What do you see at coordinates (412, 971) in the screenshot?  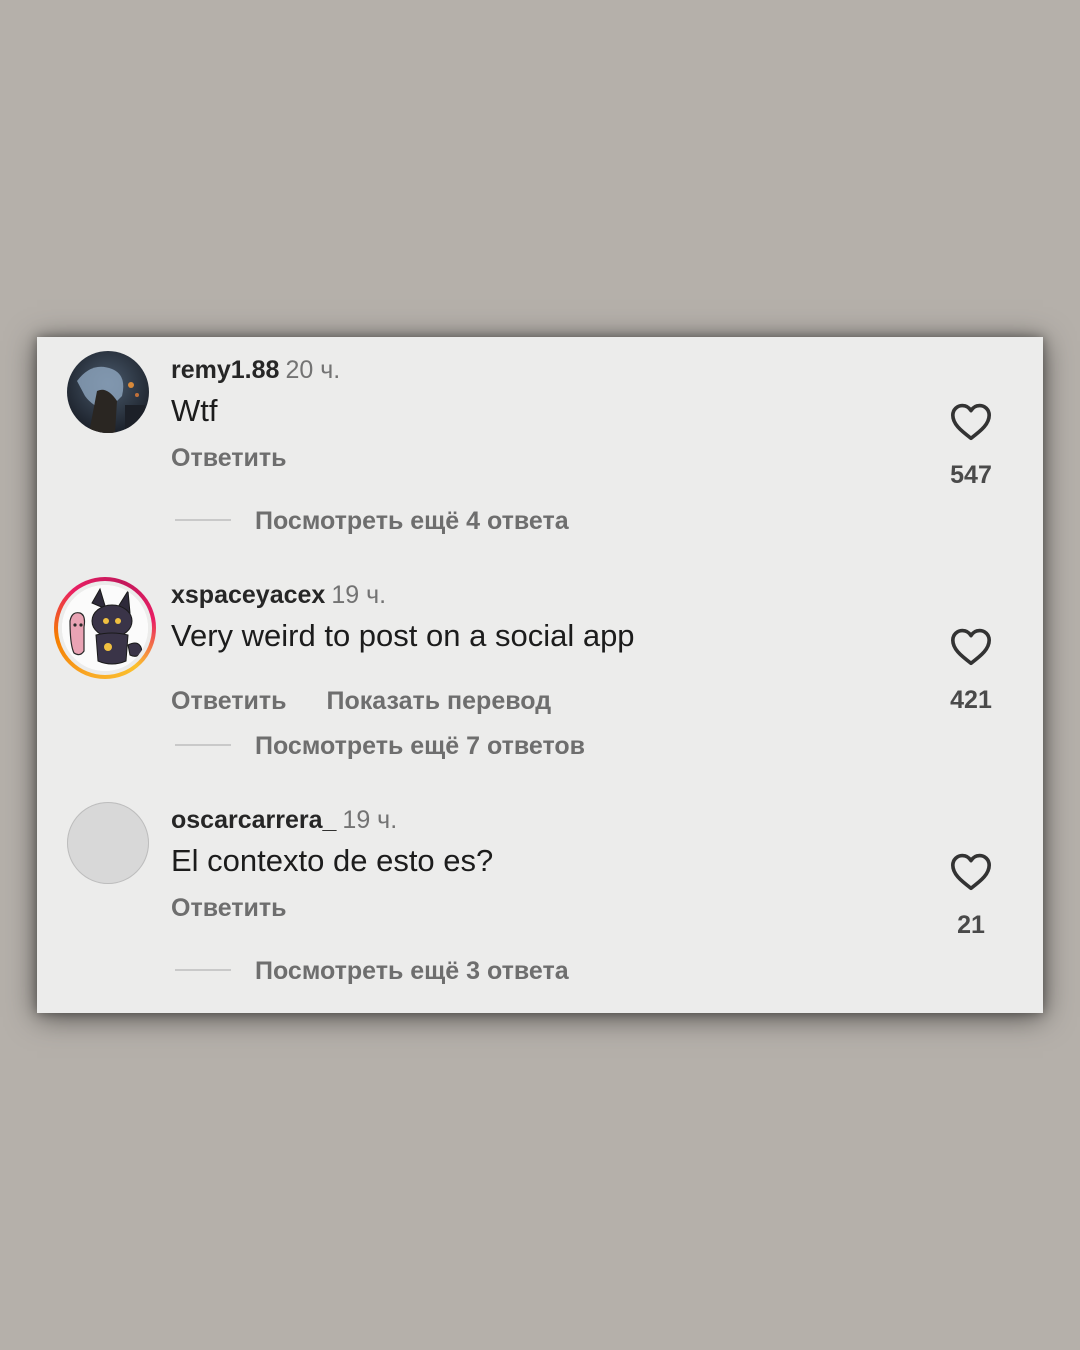 I see `view-replies-label: Посмотреть ещё 3 ответа` at bounding box center [412, 971].